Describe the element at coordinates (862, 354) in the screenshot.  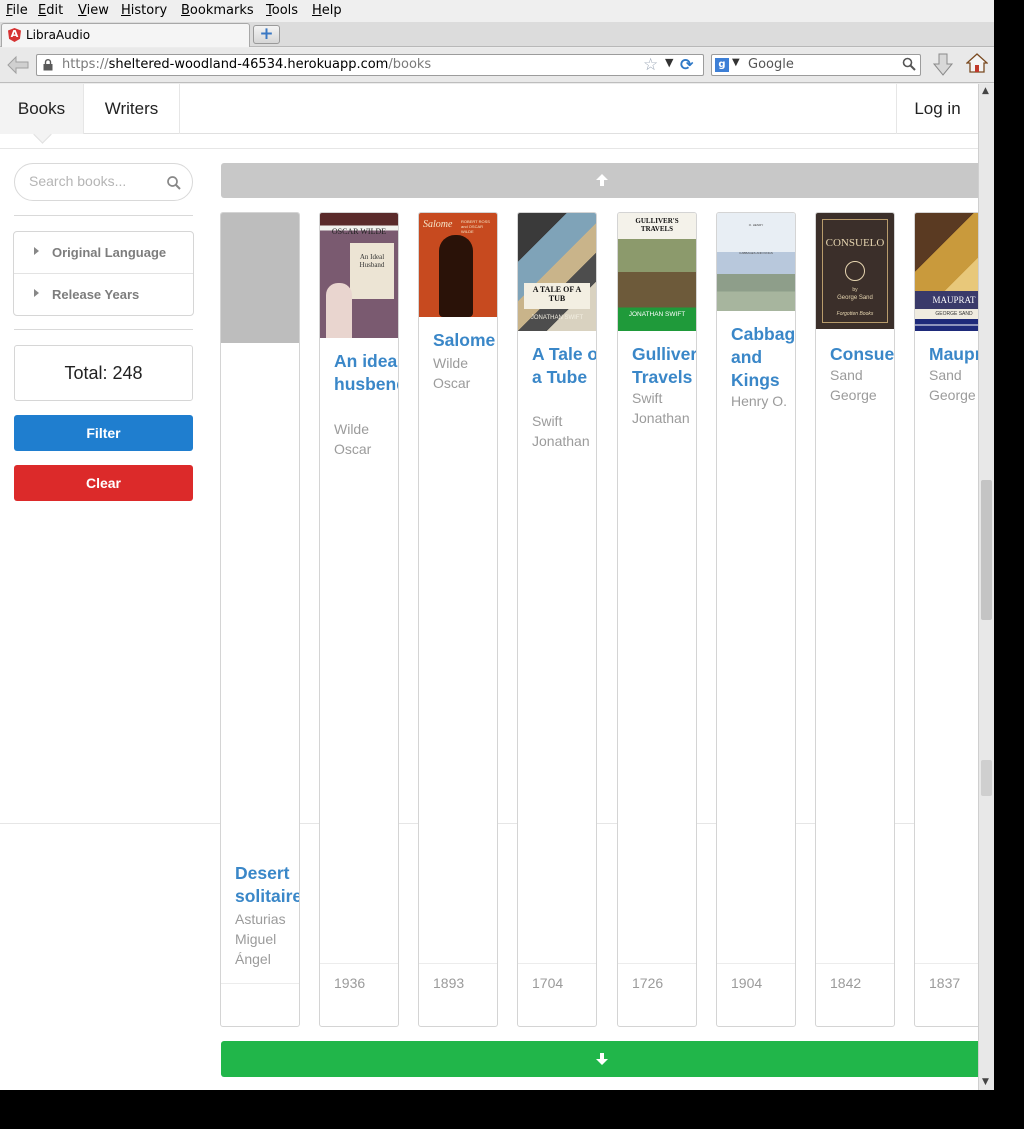
I see `book-title: Consuelo` at that location.